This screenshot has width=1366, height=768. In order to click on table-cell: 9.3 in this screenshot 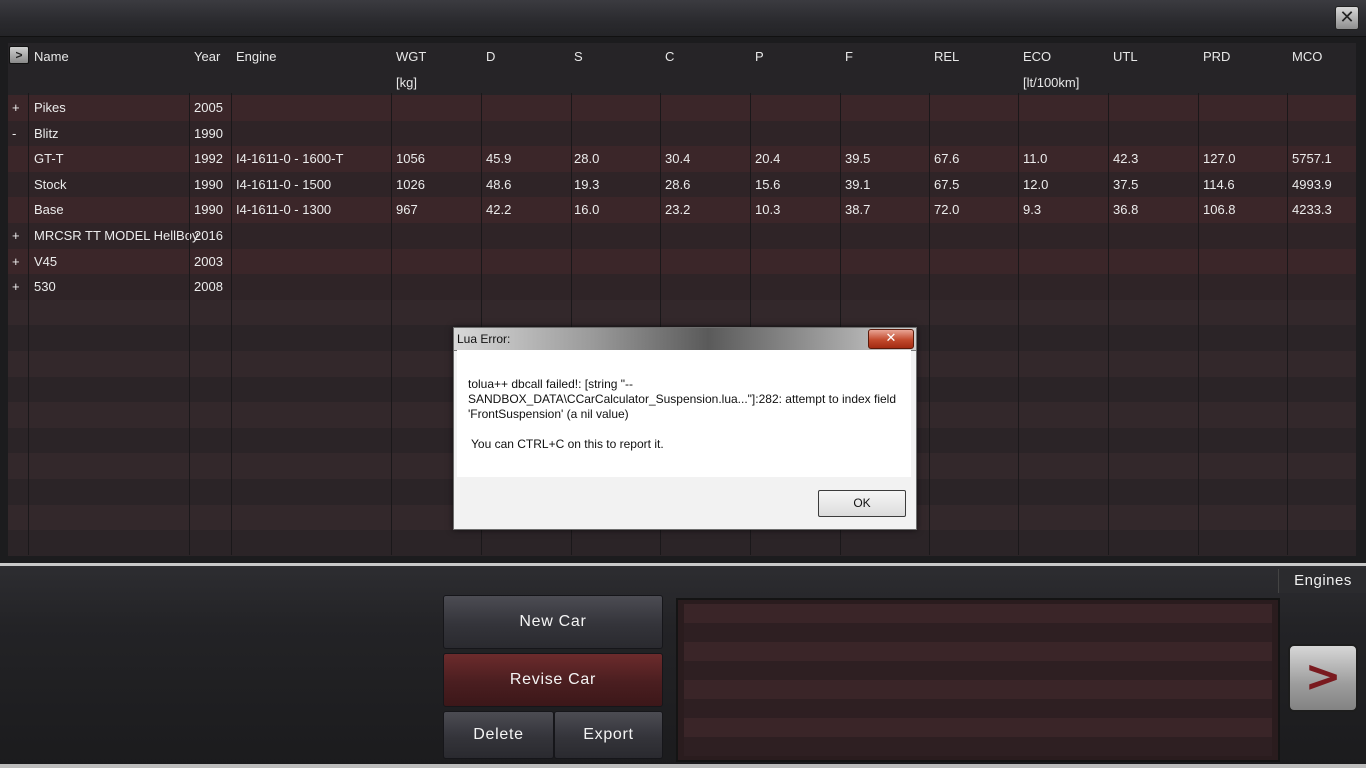, I will do `click(1032, 210)`.